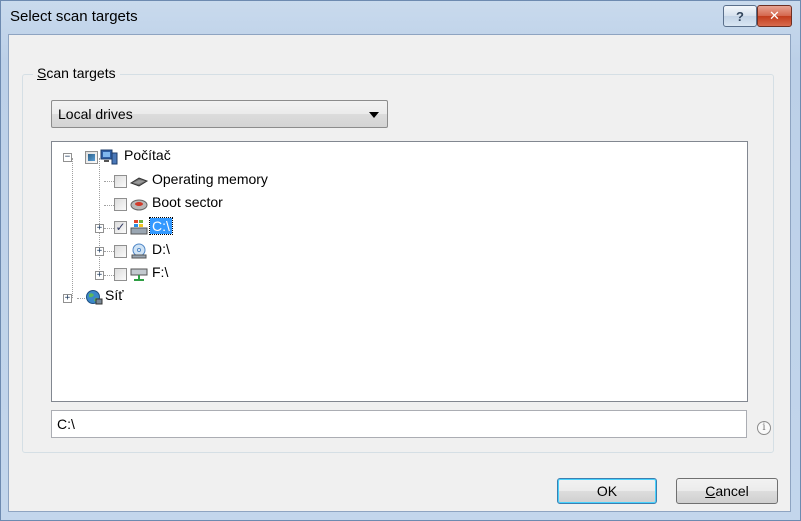  I want to click on ok-label: OK, so click(607, 491).